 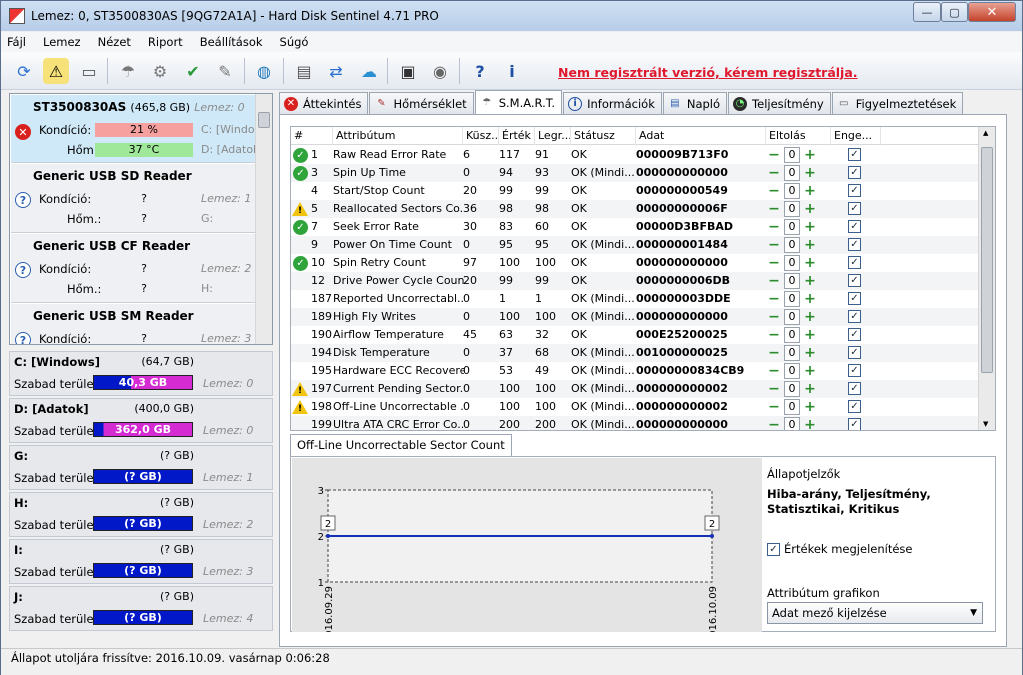 I want to click on tab-error: ✕ Áttekintés, so click(x=324, y=103).